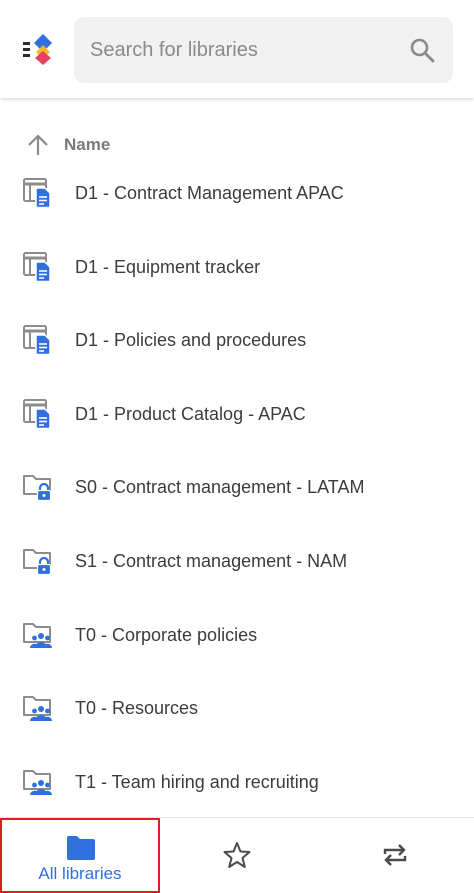  I want to click on arrow-up-icon, so click(38, 145).